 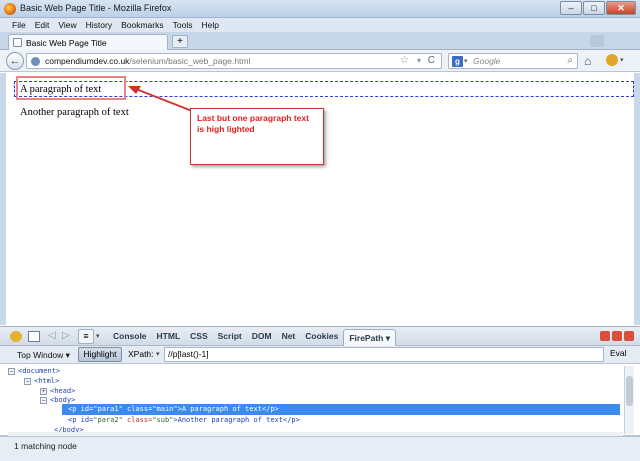 What do you see at coordinates (513, 61) in the screenshot?
I see `search-bar: g ▾ Google ⌕` at bounding box center [513, 61].